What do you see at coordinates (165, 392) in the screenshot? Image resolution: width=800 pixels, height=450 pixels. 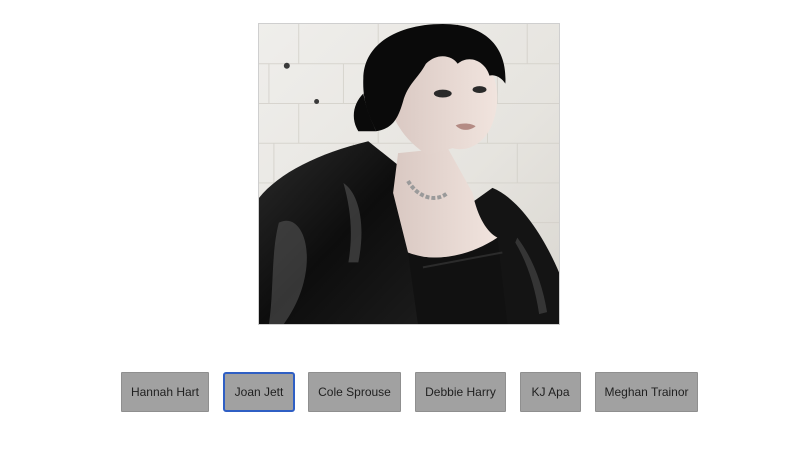 I see `choice-hannah-hart-button: Hannah Hart` at bounding box center [165, 392].